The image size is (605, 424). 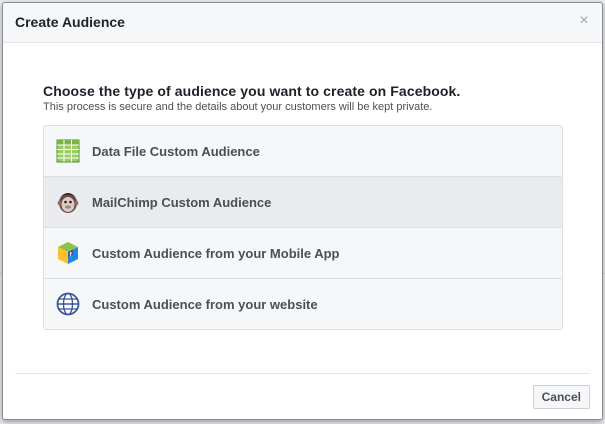 What do you see at coordinates (70, 22) in the screenshot?
I see `dialog-title: Create Audience` at bounding box center [70, 22].